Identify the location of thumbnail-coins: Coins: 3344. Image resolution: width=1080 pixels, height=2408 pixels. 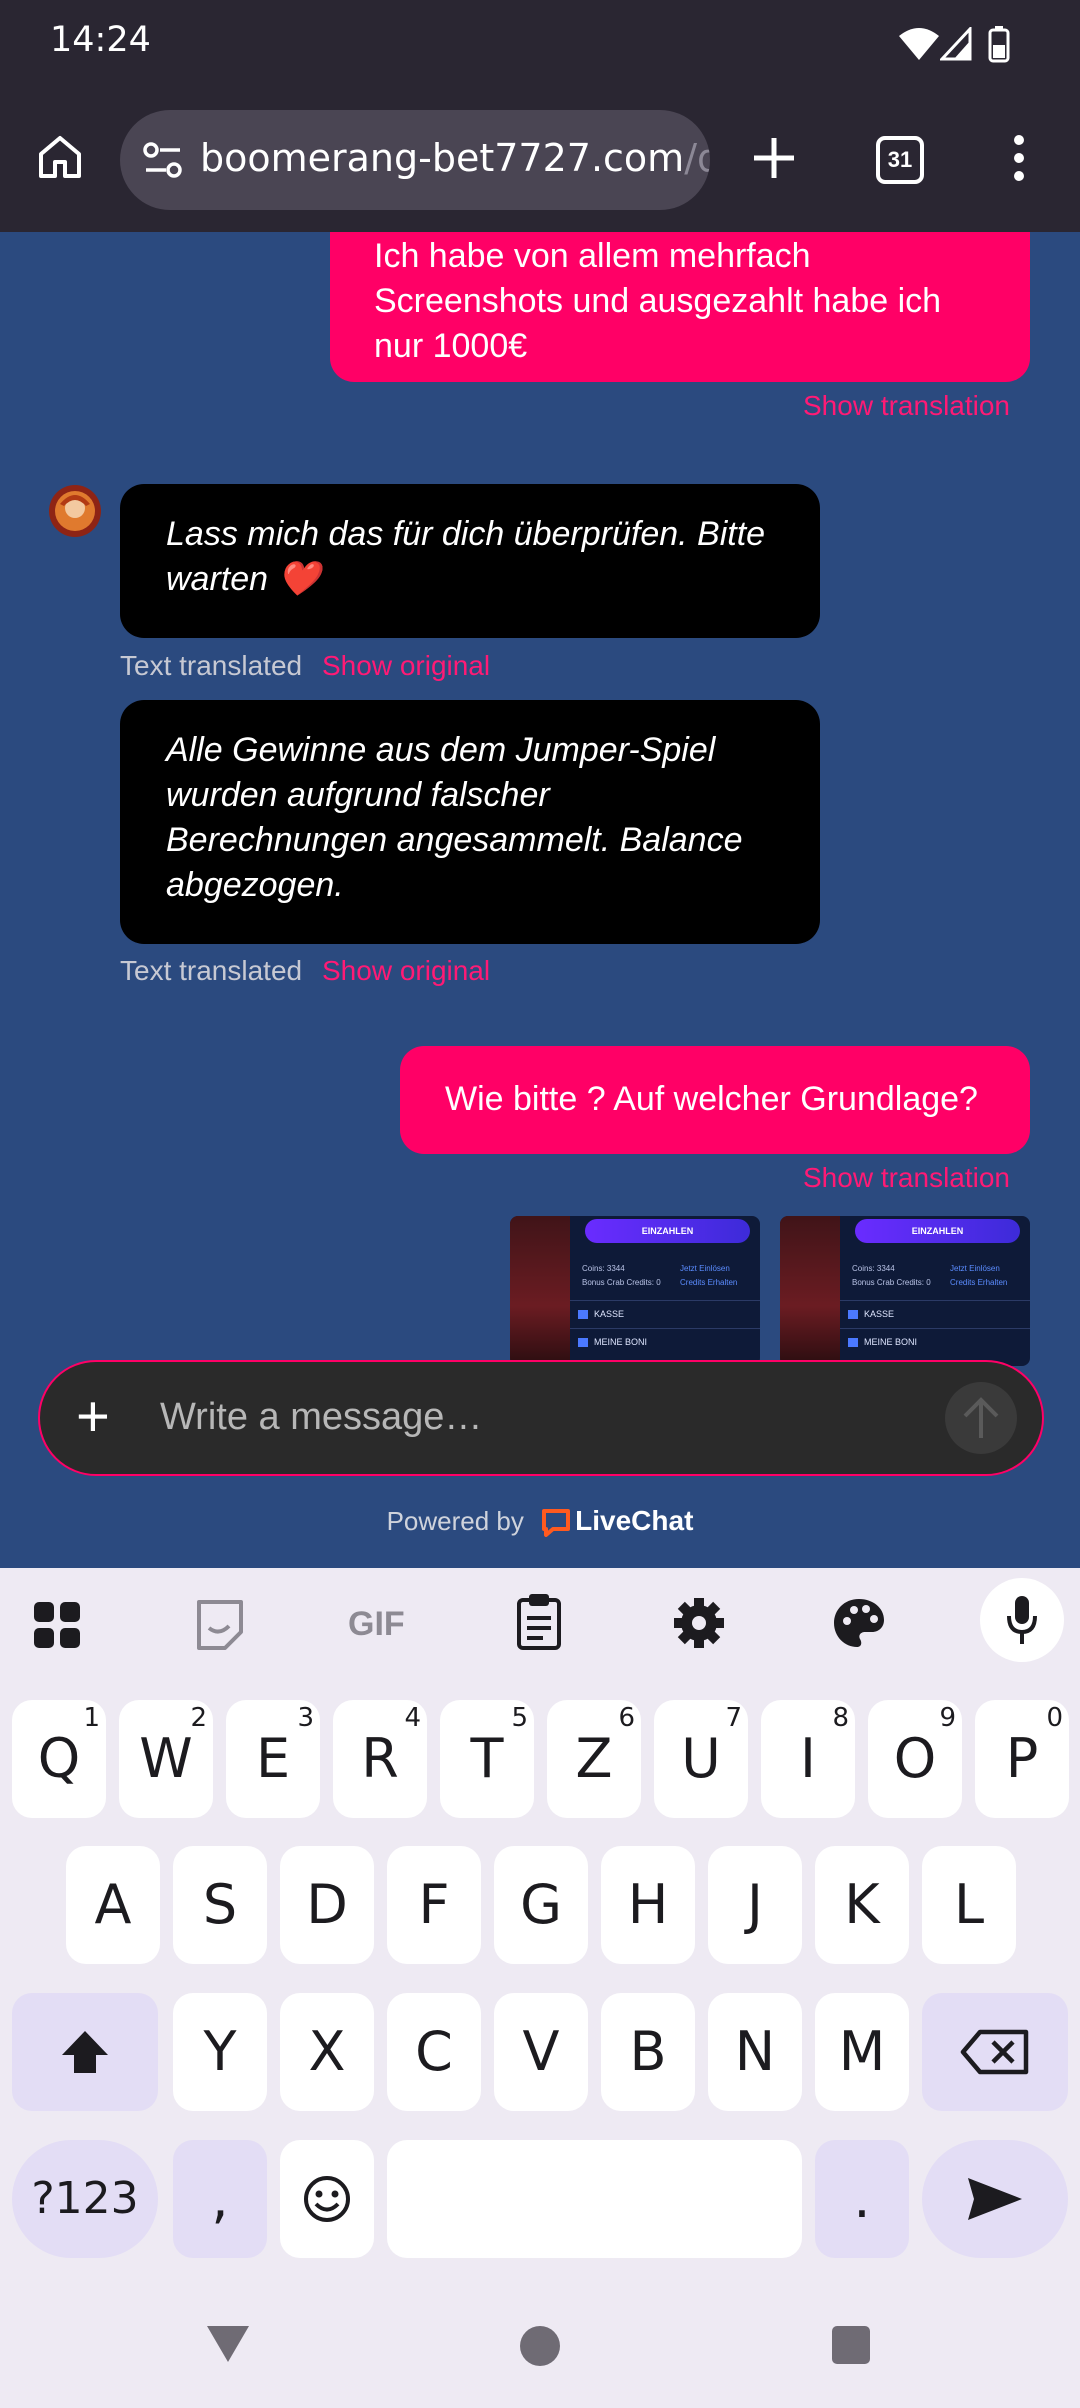
(873, 1268).